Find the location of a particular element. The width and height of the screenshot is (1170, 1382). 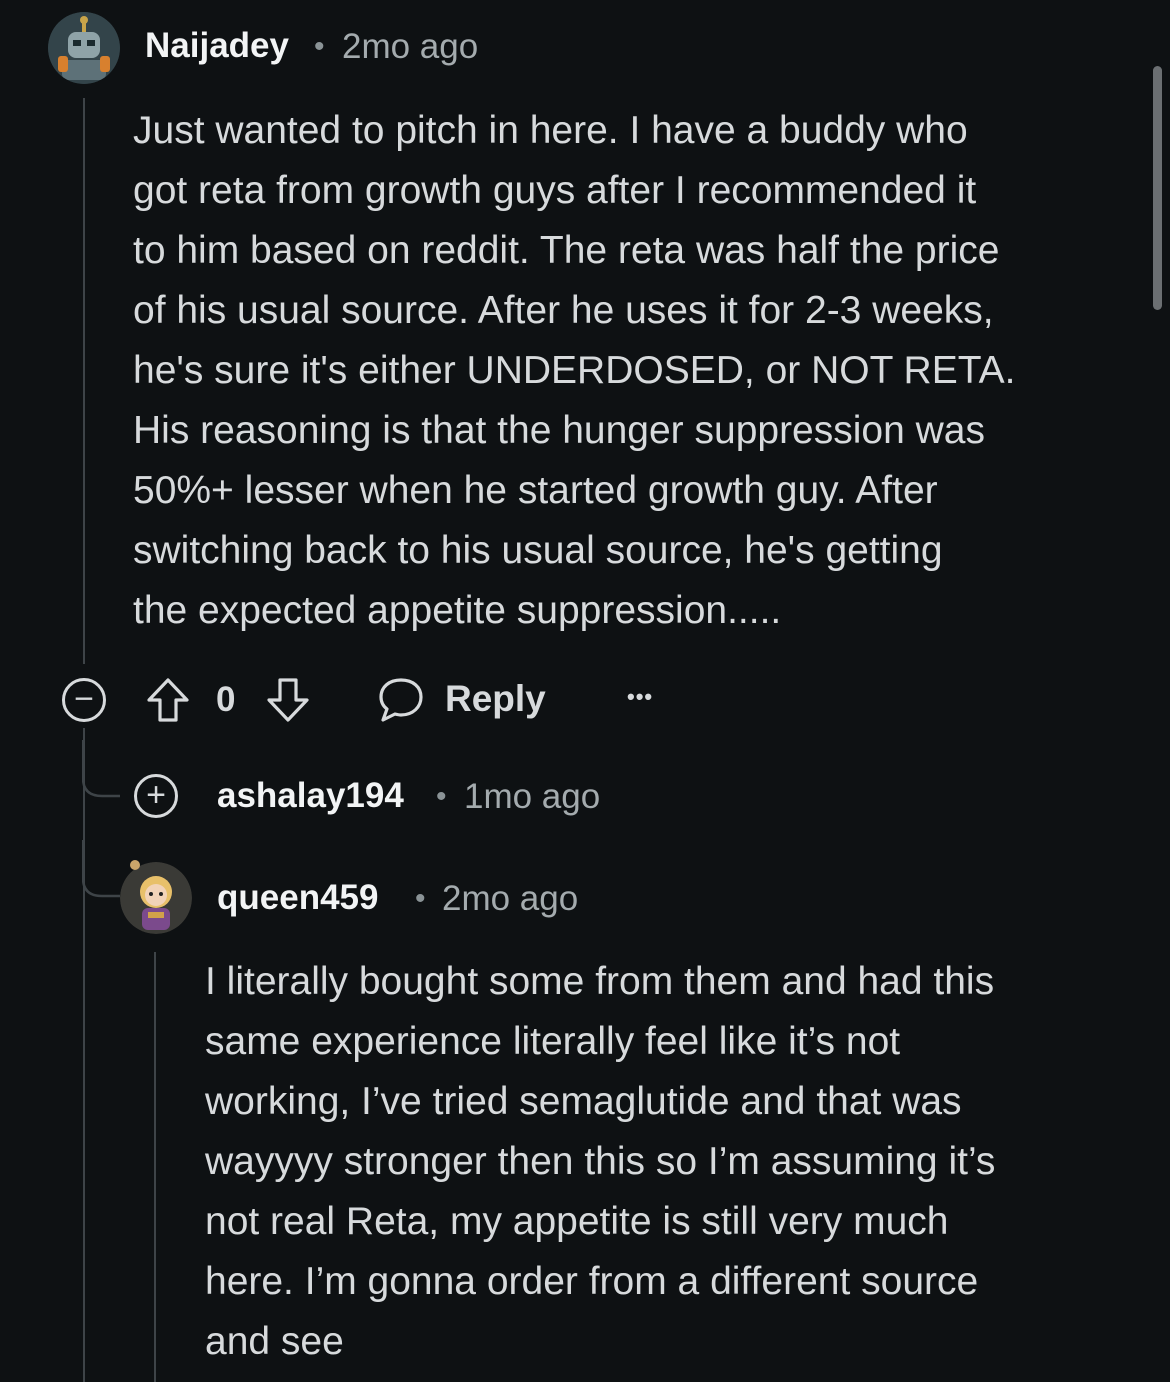

expand-button: + is located at coordinates (156, 796).